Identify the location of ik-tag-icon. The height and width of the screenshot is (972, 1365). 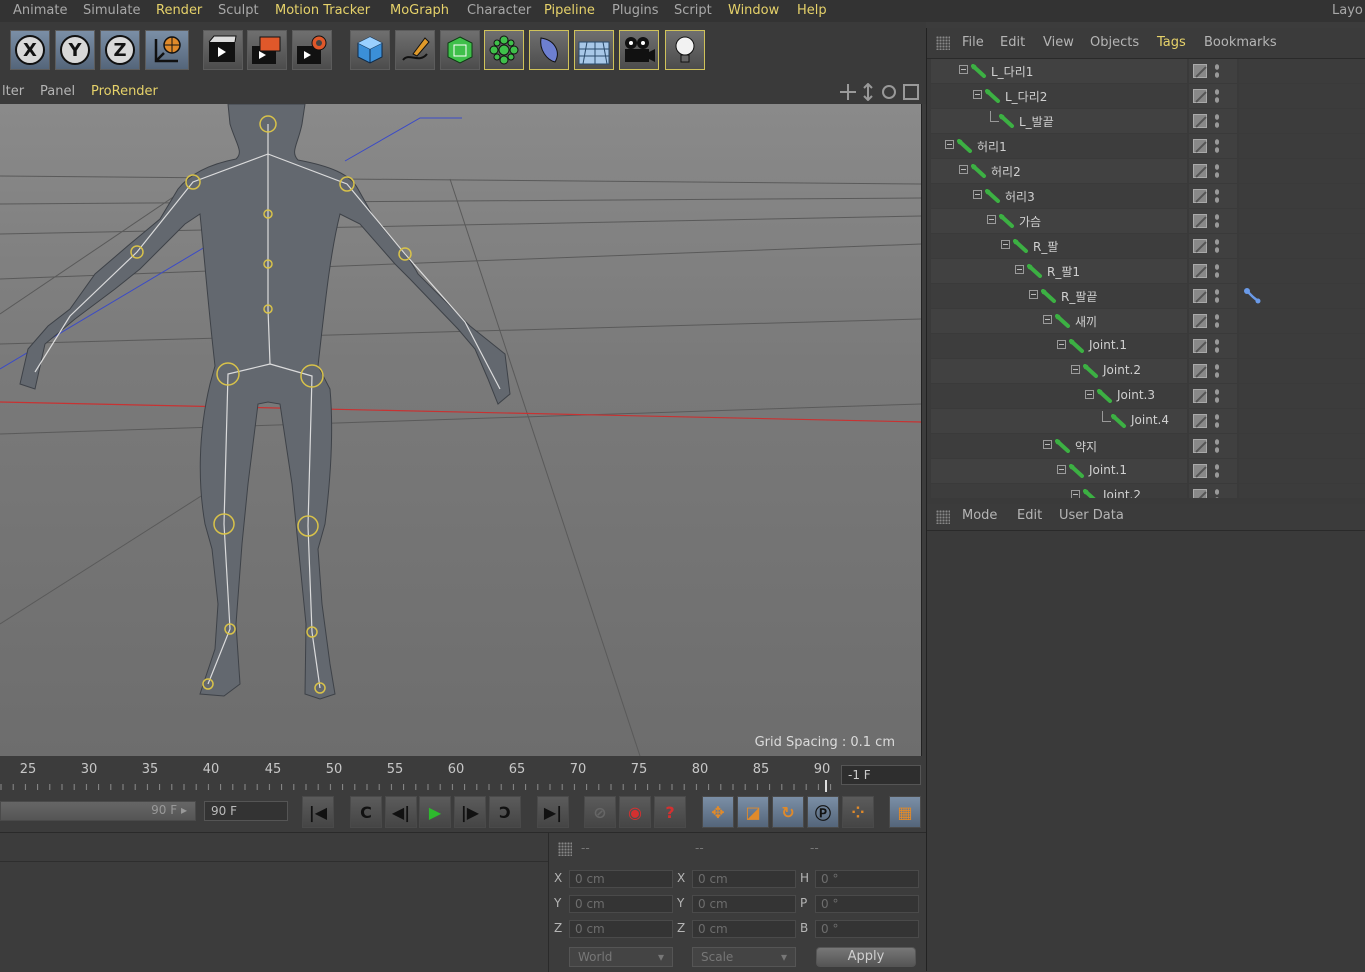
(1252, 296).